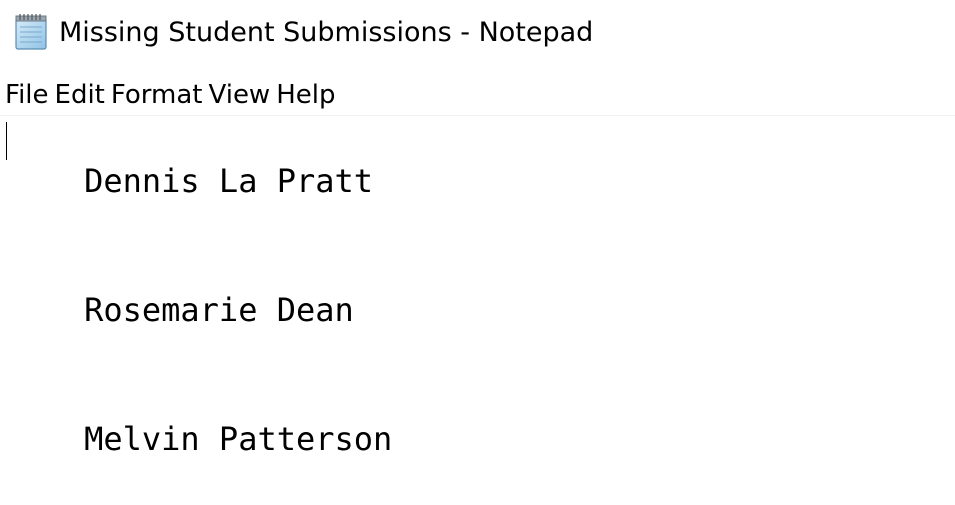  I want to click on editor-line-text: Melvin Patterson, so click(238, 439).